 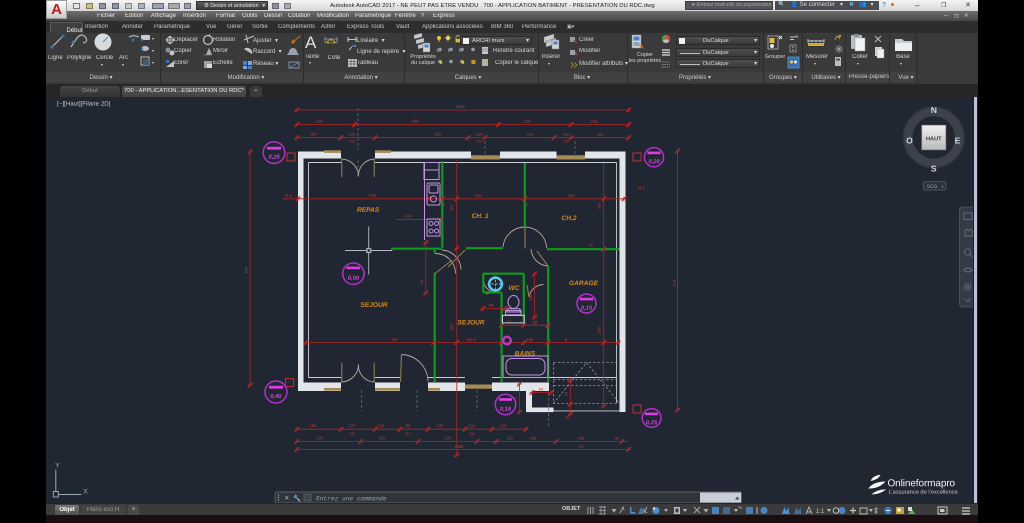 I want to click on svg-text: 350, so click(x=438, y=134).